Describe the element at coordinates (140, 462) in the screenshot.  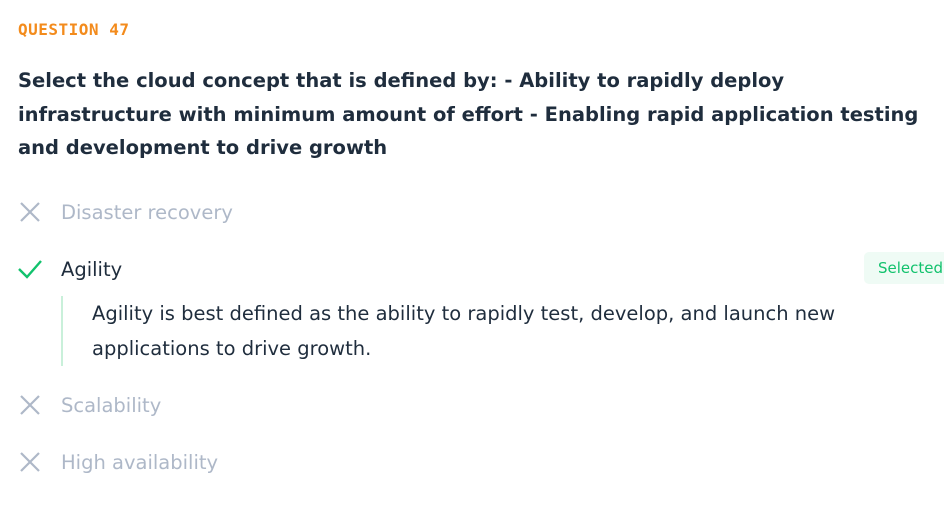
I see `option-label: High availability` at that location.